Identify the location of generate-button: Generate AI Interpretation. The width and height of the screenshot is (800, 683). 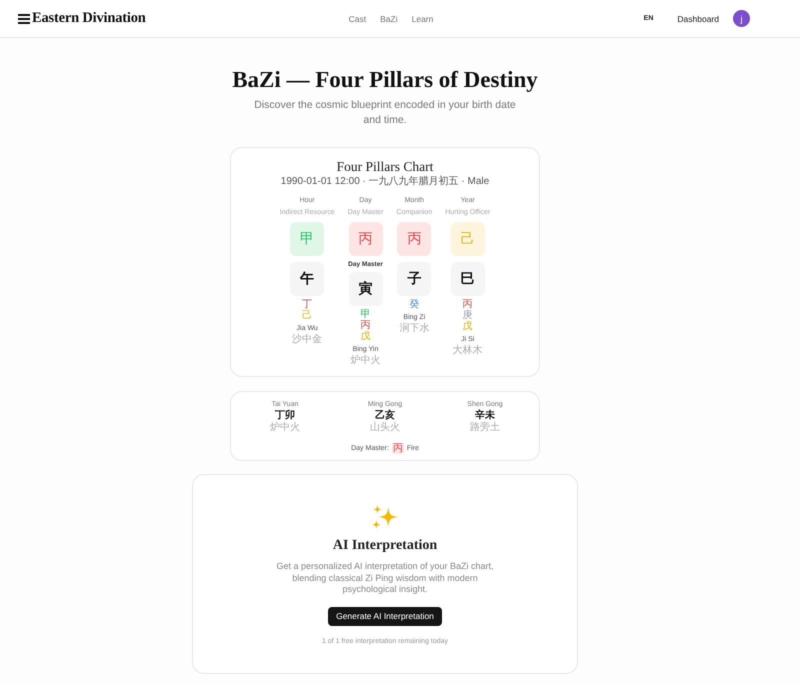
(385, 616).